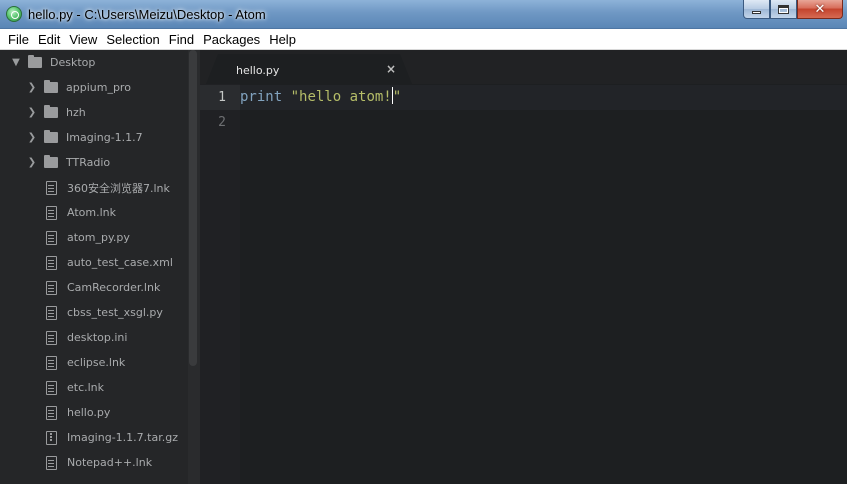 This screenshot has width=847, height=484. I want to click on menu-file: File, so click(18, 39).